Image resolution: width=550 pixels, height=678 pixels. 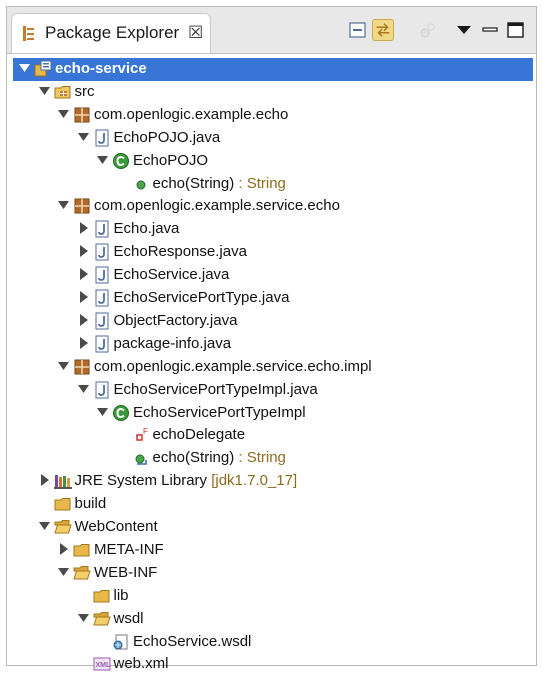 I want to click on tree-item-label: package-info.java, so click(x=173, y=343).